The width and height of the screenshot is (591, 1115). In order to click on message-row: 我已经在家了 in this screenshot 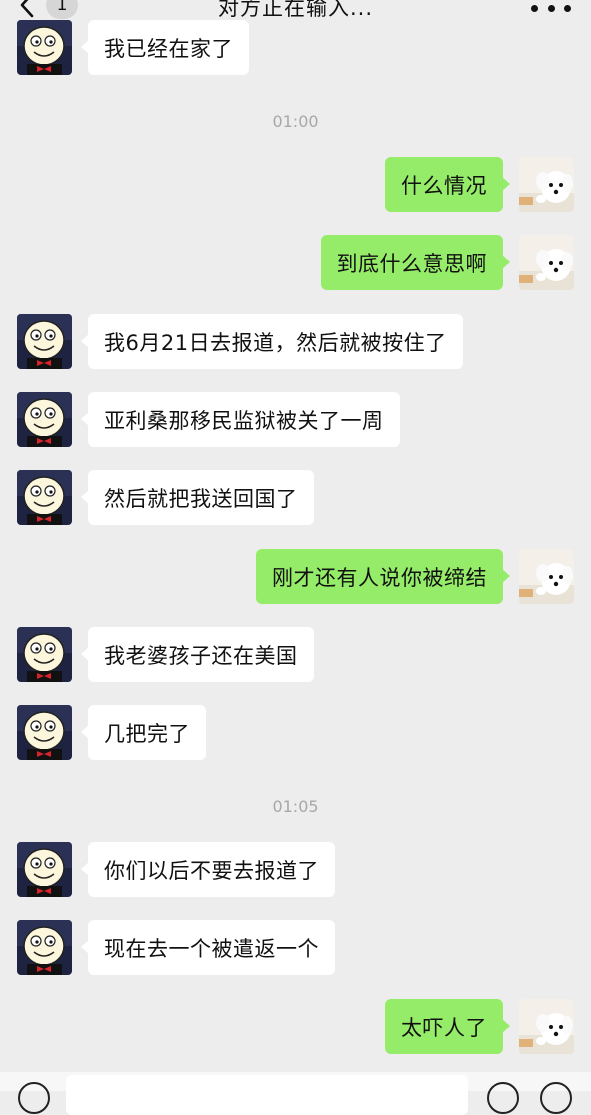, I will do `click(295, 48)`.